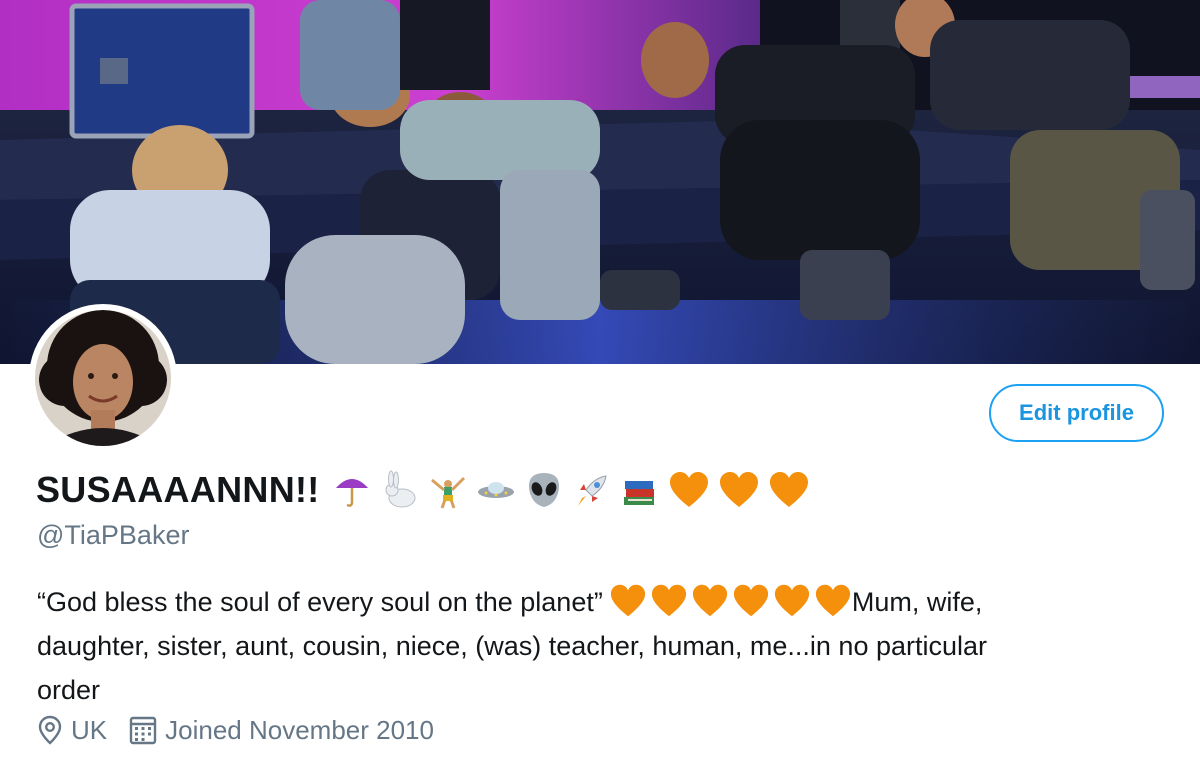  I want to click on avatar, so click(103, 378).